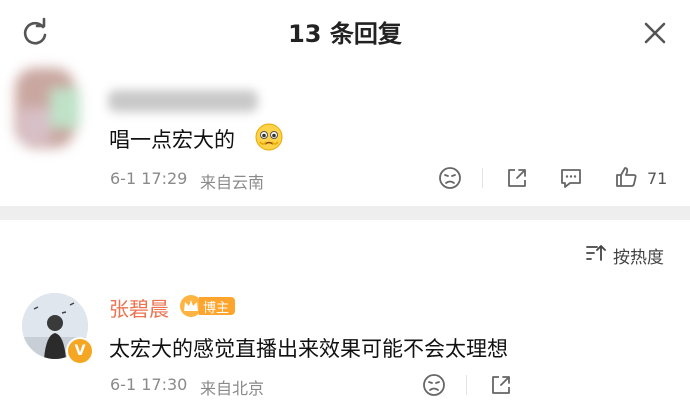 Image resolution: width=690 pixels, height=410 pixels. What do you see at coordinates (50, 108) in the screenshot?
I see `avatar` at bounding box center [50, 108].